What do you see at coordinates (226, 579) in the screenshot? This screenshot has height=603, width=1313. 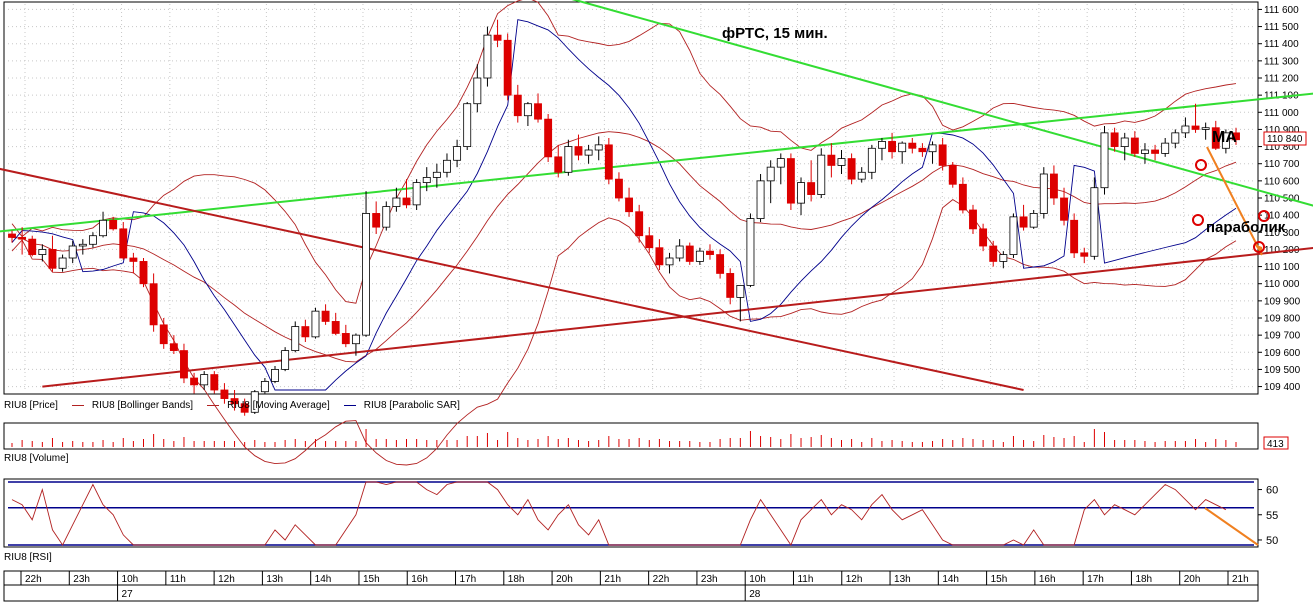 I see `time-label: 12h` at bounding box center [226, 579].